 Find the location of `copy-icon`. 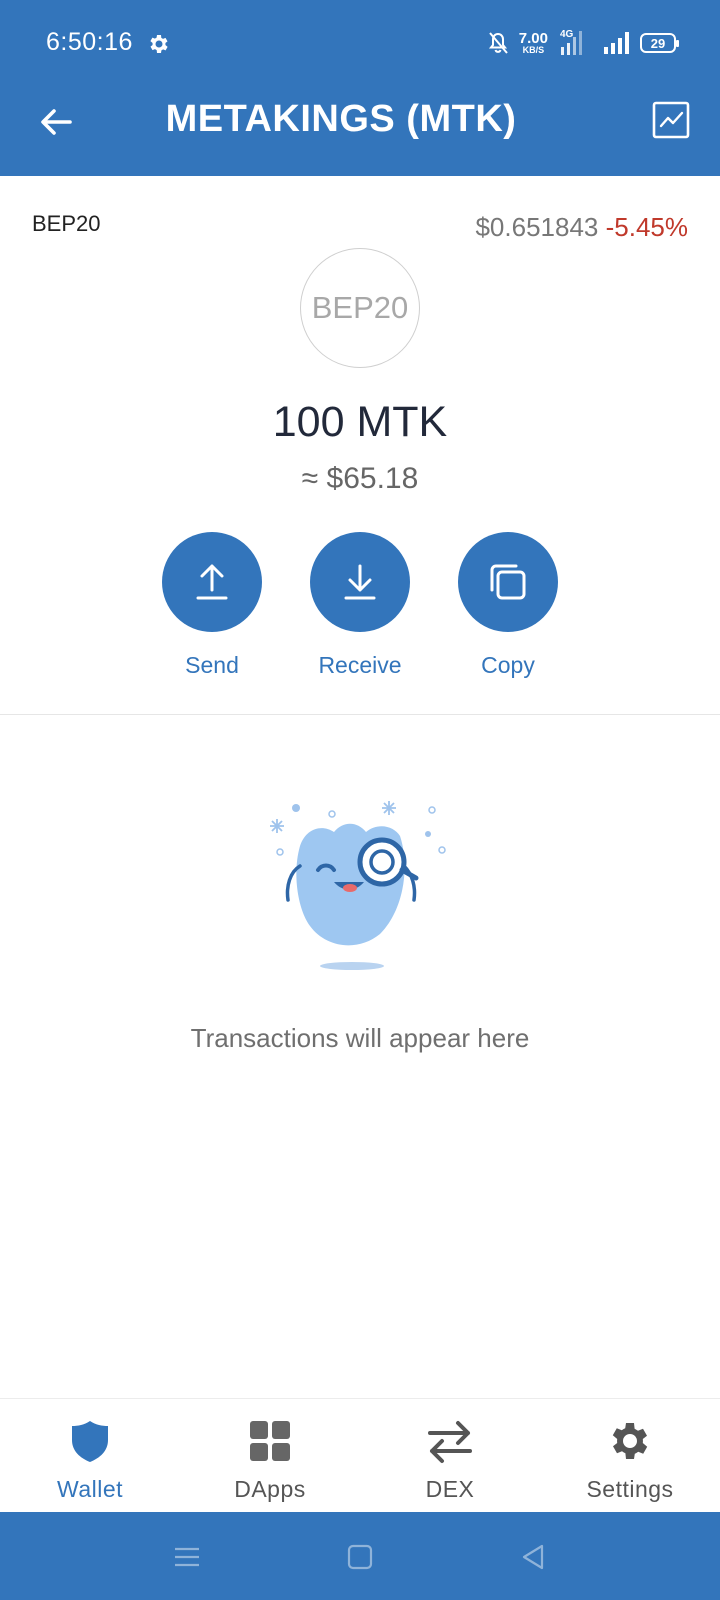

copy-icon is located at coordinates (508, 582).